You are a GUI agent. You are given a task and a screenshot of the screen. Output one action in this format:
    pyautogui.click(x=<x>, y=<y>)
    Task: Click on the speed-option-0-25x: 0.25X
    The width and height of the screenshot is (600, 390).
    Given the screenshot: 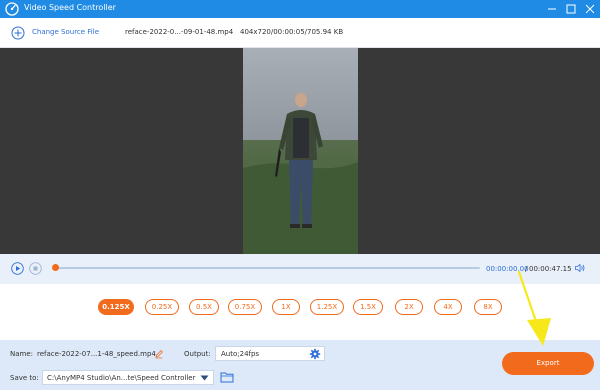 What is the action you would take?
    pyautogui.click(x=162, y=307)
    